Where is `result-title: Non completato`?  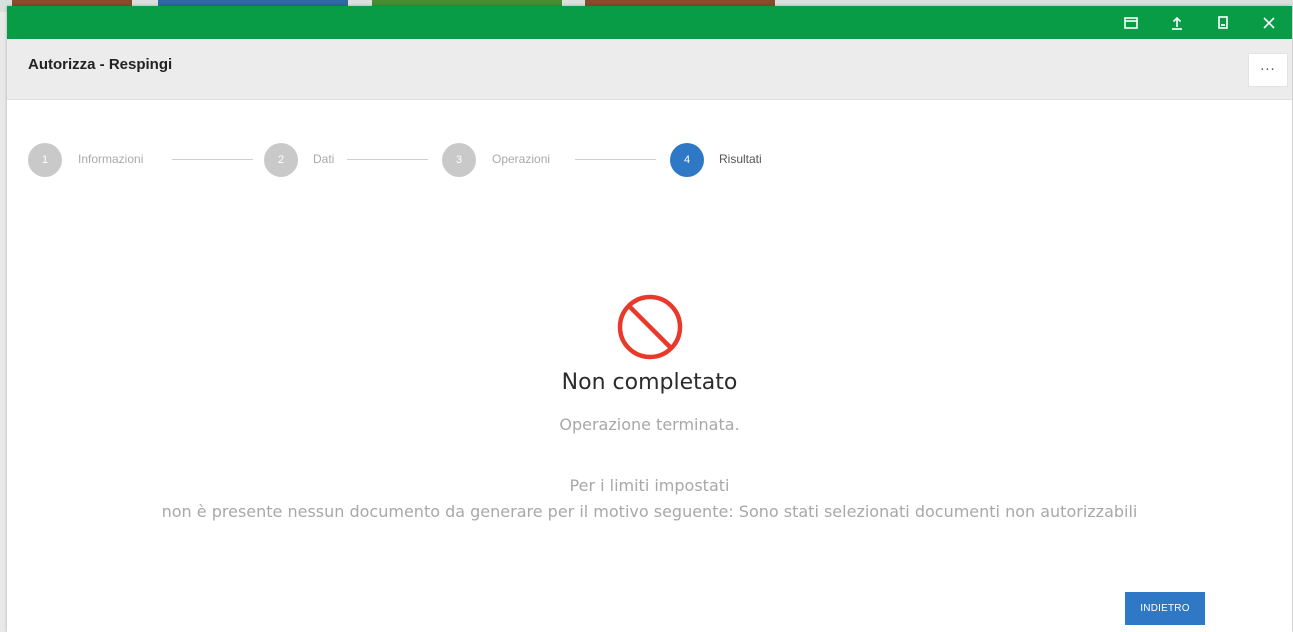
result-title: Non completato is located at coordinates (649, 382).